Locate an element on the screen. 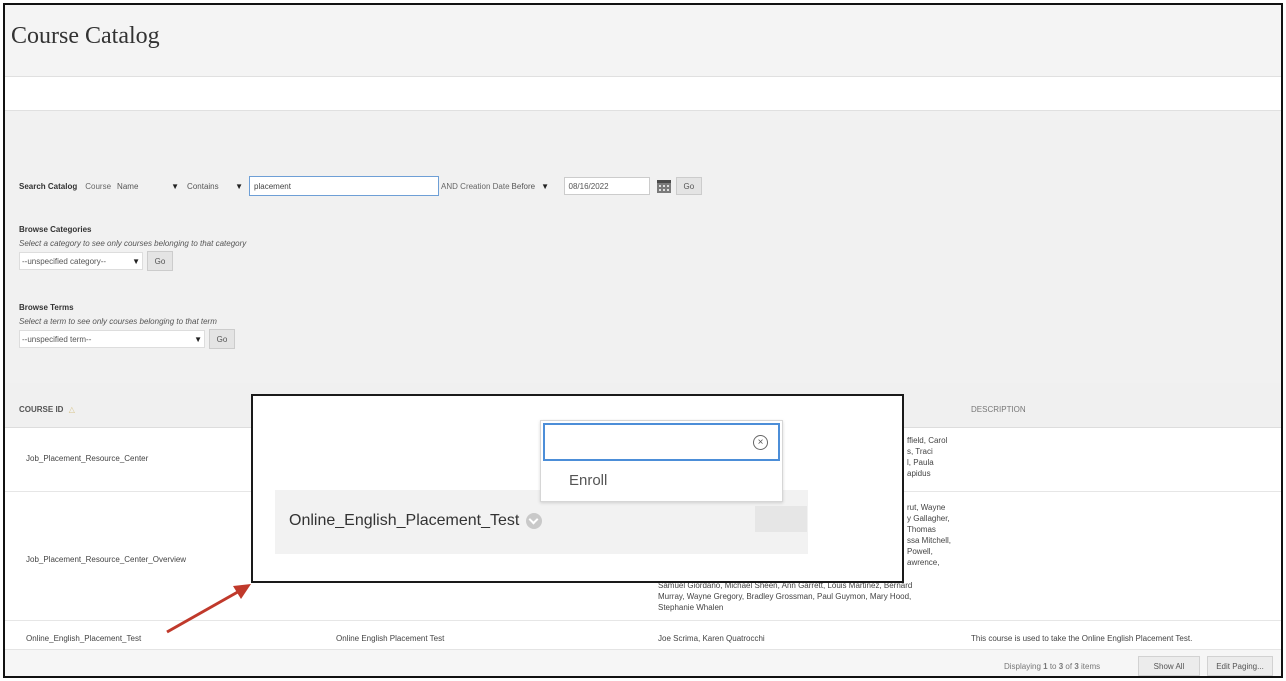  category-select-value: --unspecified category-- is located at coordinates (64, 261).